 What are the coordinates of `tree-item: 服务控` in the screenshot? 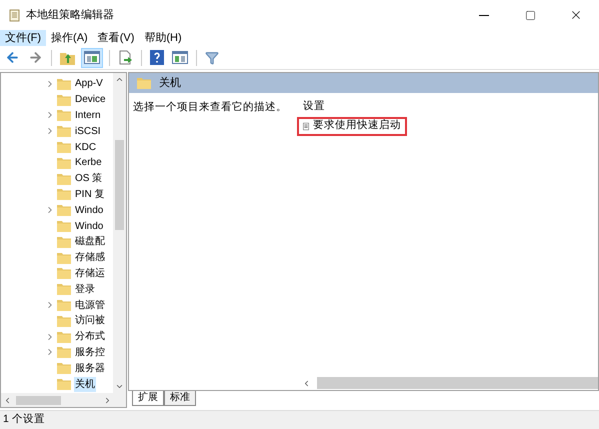 It's located at (90, 352).